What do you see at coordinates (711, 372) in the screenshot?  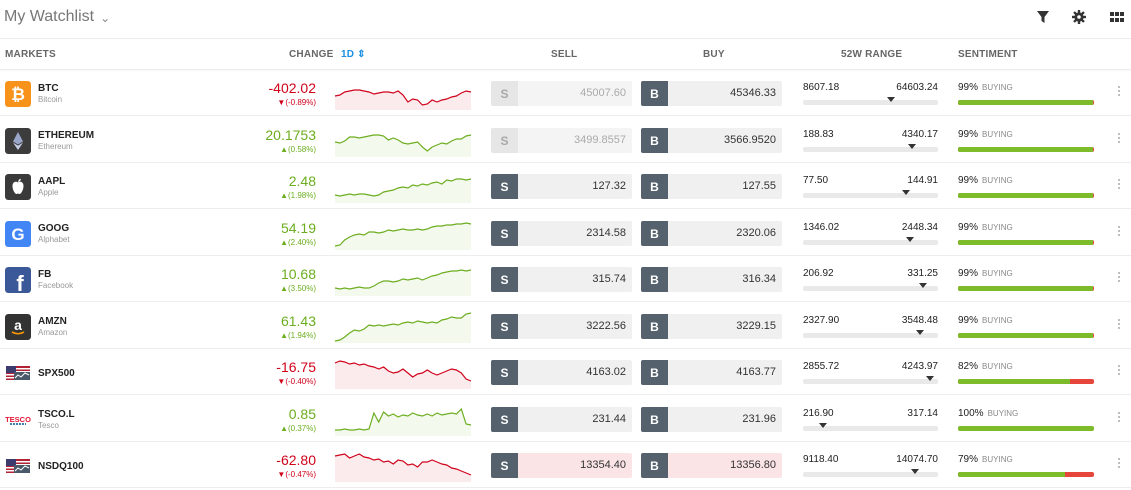 I see `buy-button: B 4163.77` at bounding box center [711, 372].